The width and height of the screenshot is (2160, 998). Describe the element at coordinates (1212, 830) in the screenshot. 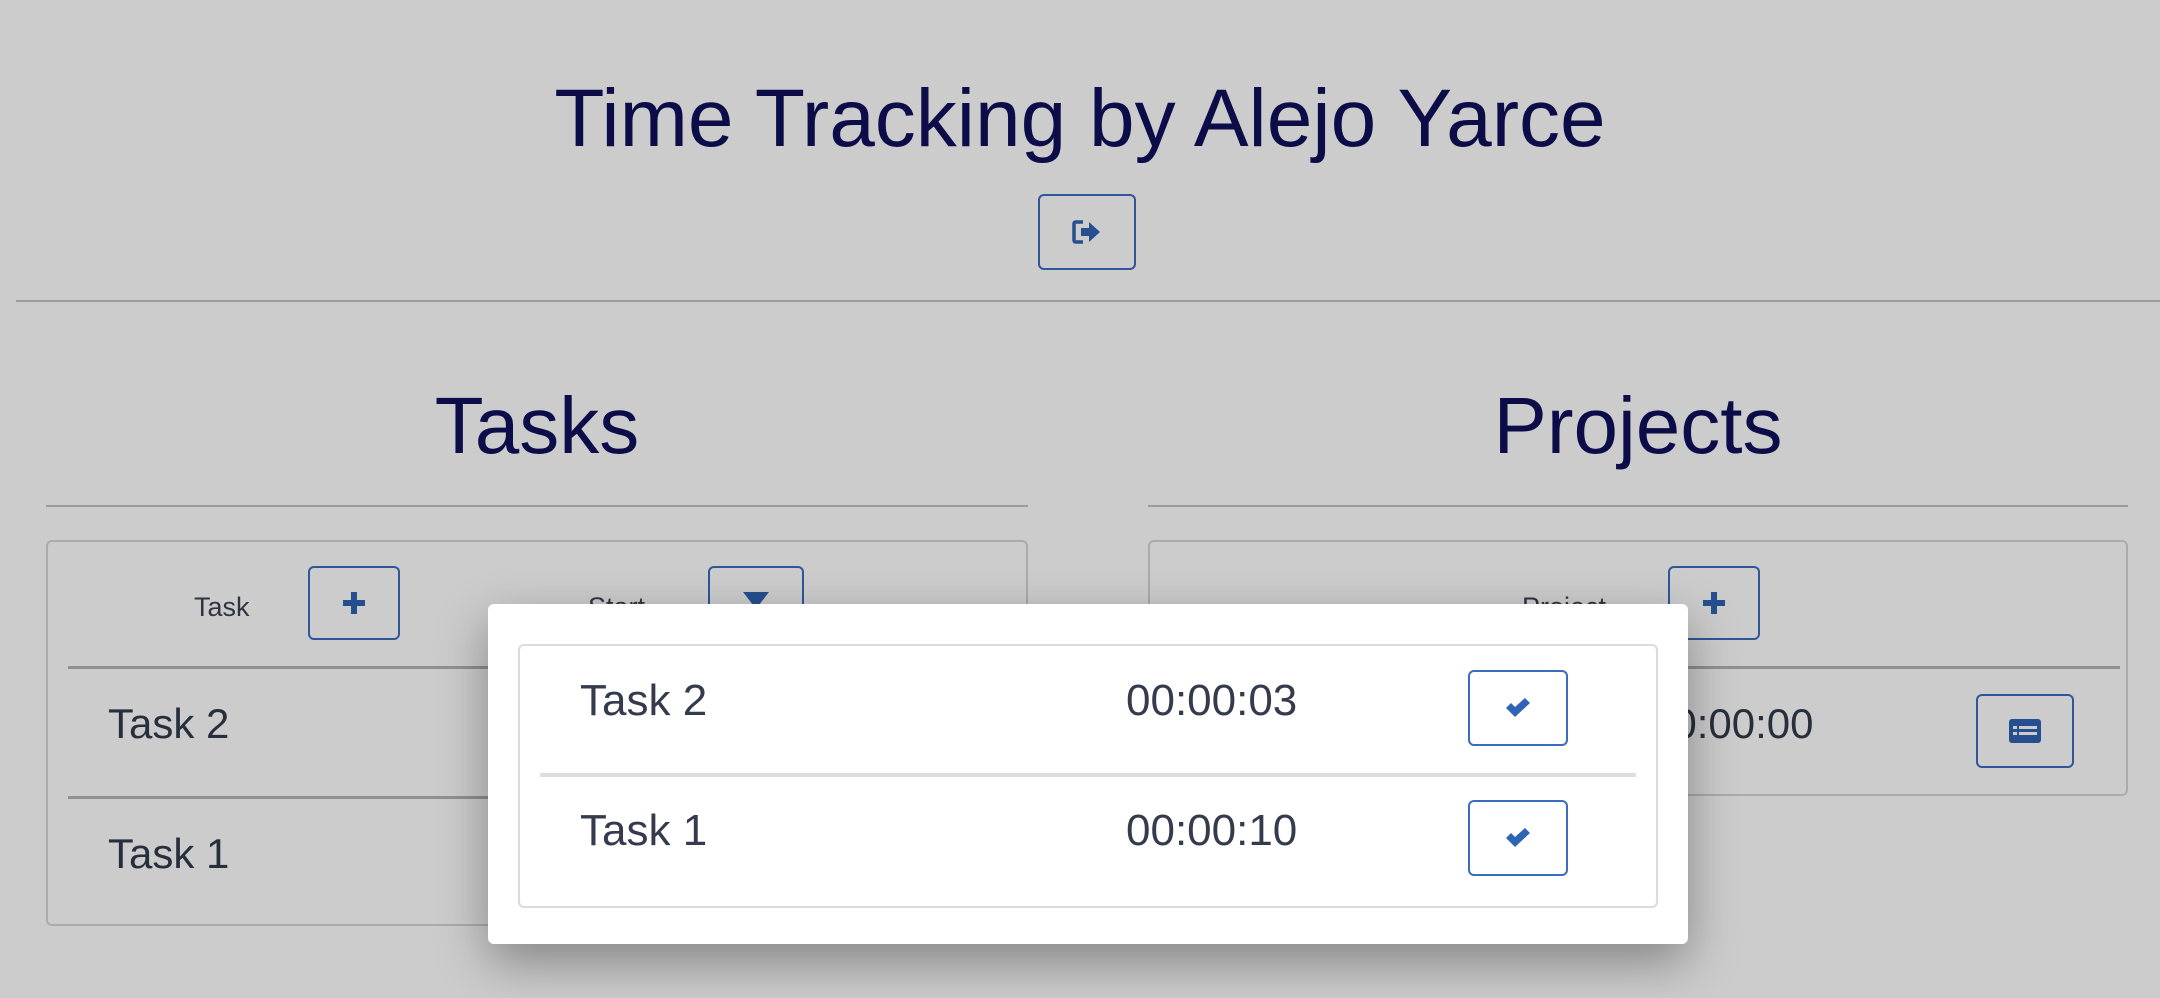

I see `modal-task-duration: 00:00:10` at that location.